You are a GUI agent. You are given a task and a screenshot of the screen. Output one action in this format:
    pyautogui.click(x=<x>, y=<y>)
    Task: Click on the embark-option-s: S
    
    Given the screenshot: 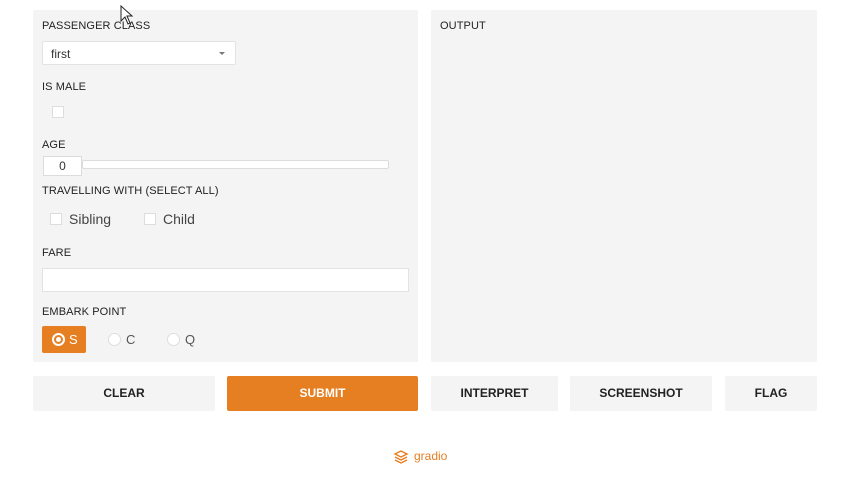 What is the action you would take?
    pyautogui.click(x=64, y=339)
    